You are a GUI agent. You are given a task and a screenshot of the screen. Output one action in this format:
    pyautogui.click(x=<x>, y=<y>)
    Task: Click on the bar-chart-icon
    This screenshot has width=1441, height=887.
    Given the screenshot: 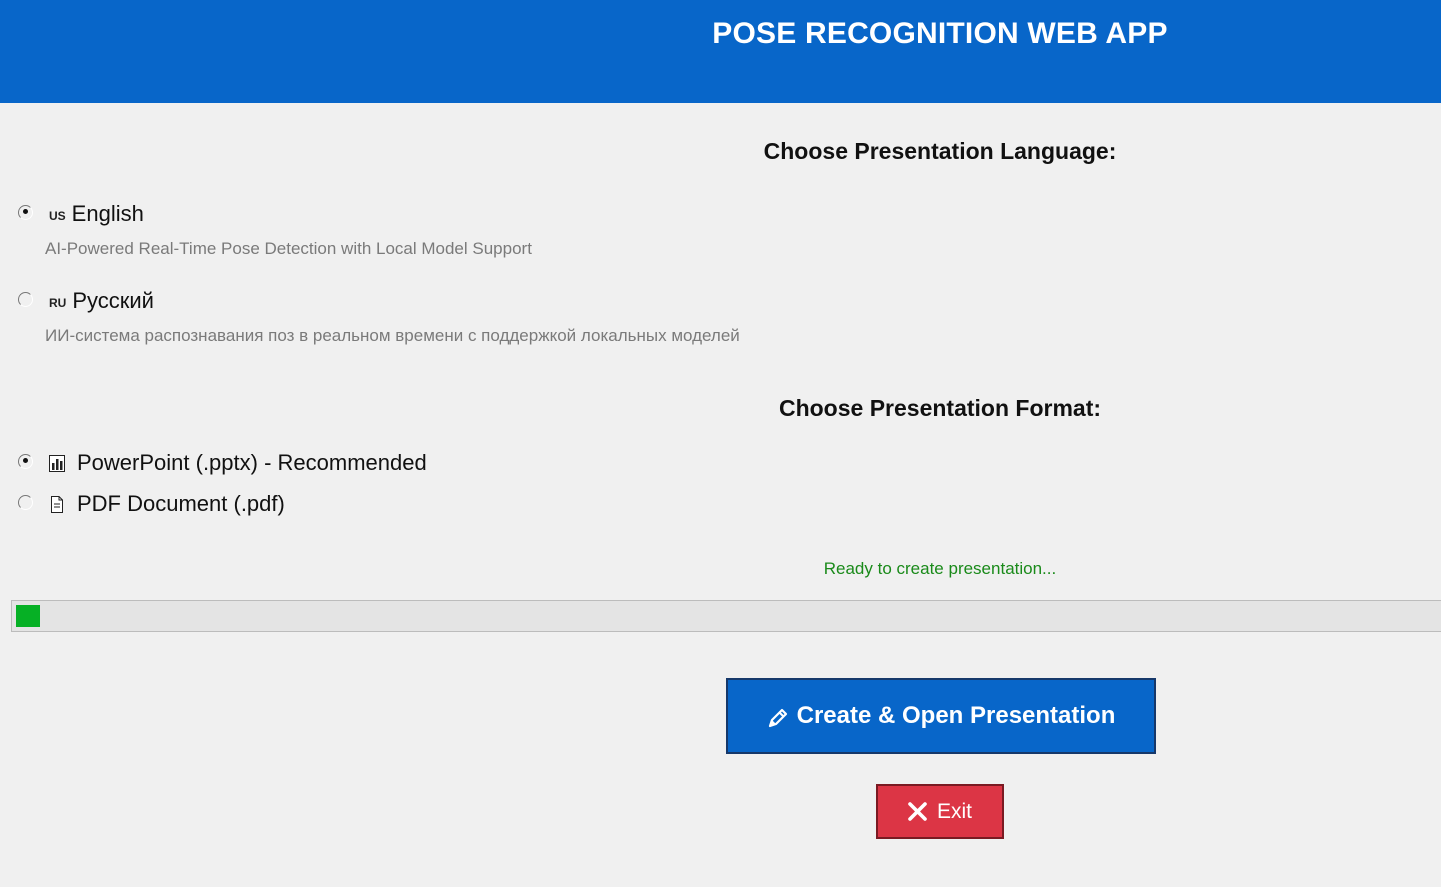 What is the action you would take?
    pyautogui.click(x=57, y=463)
    